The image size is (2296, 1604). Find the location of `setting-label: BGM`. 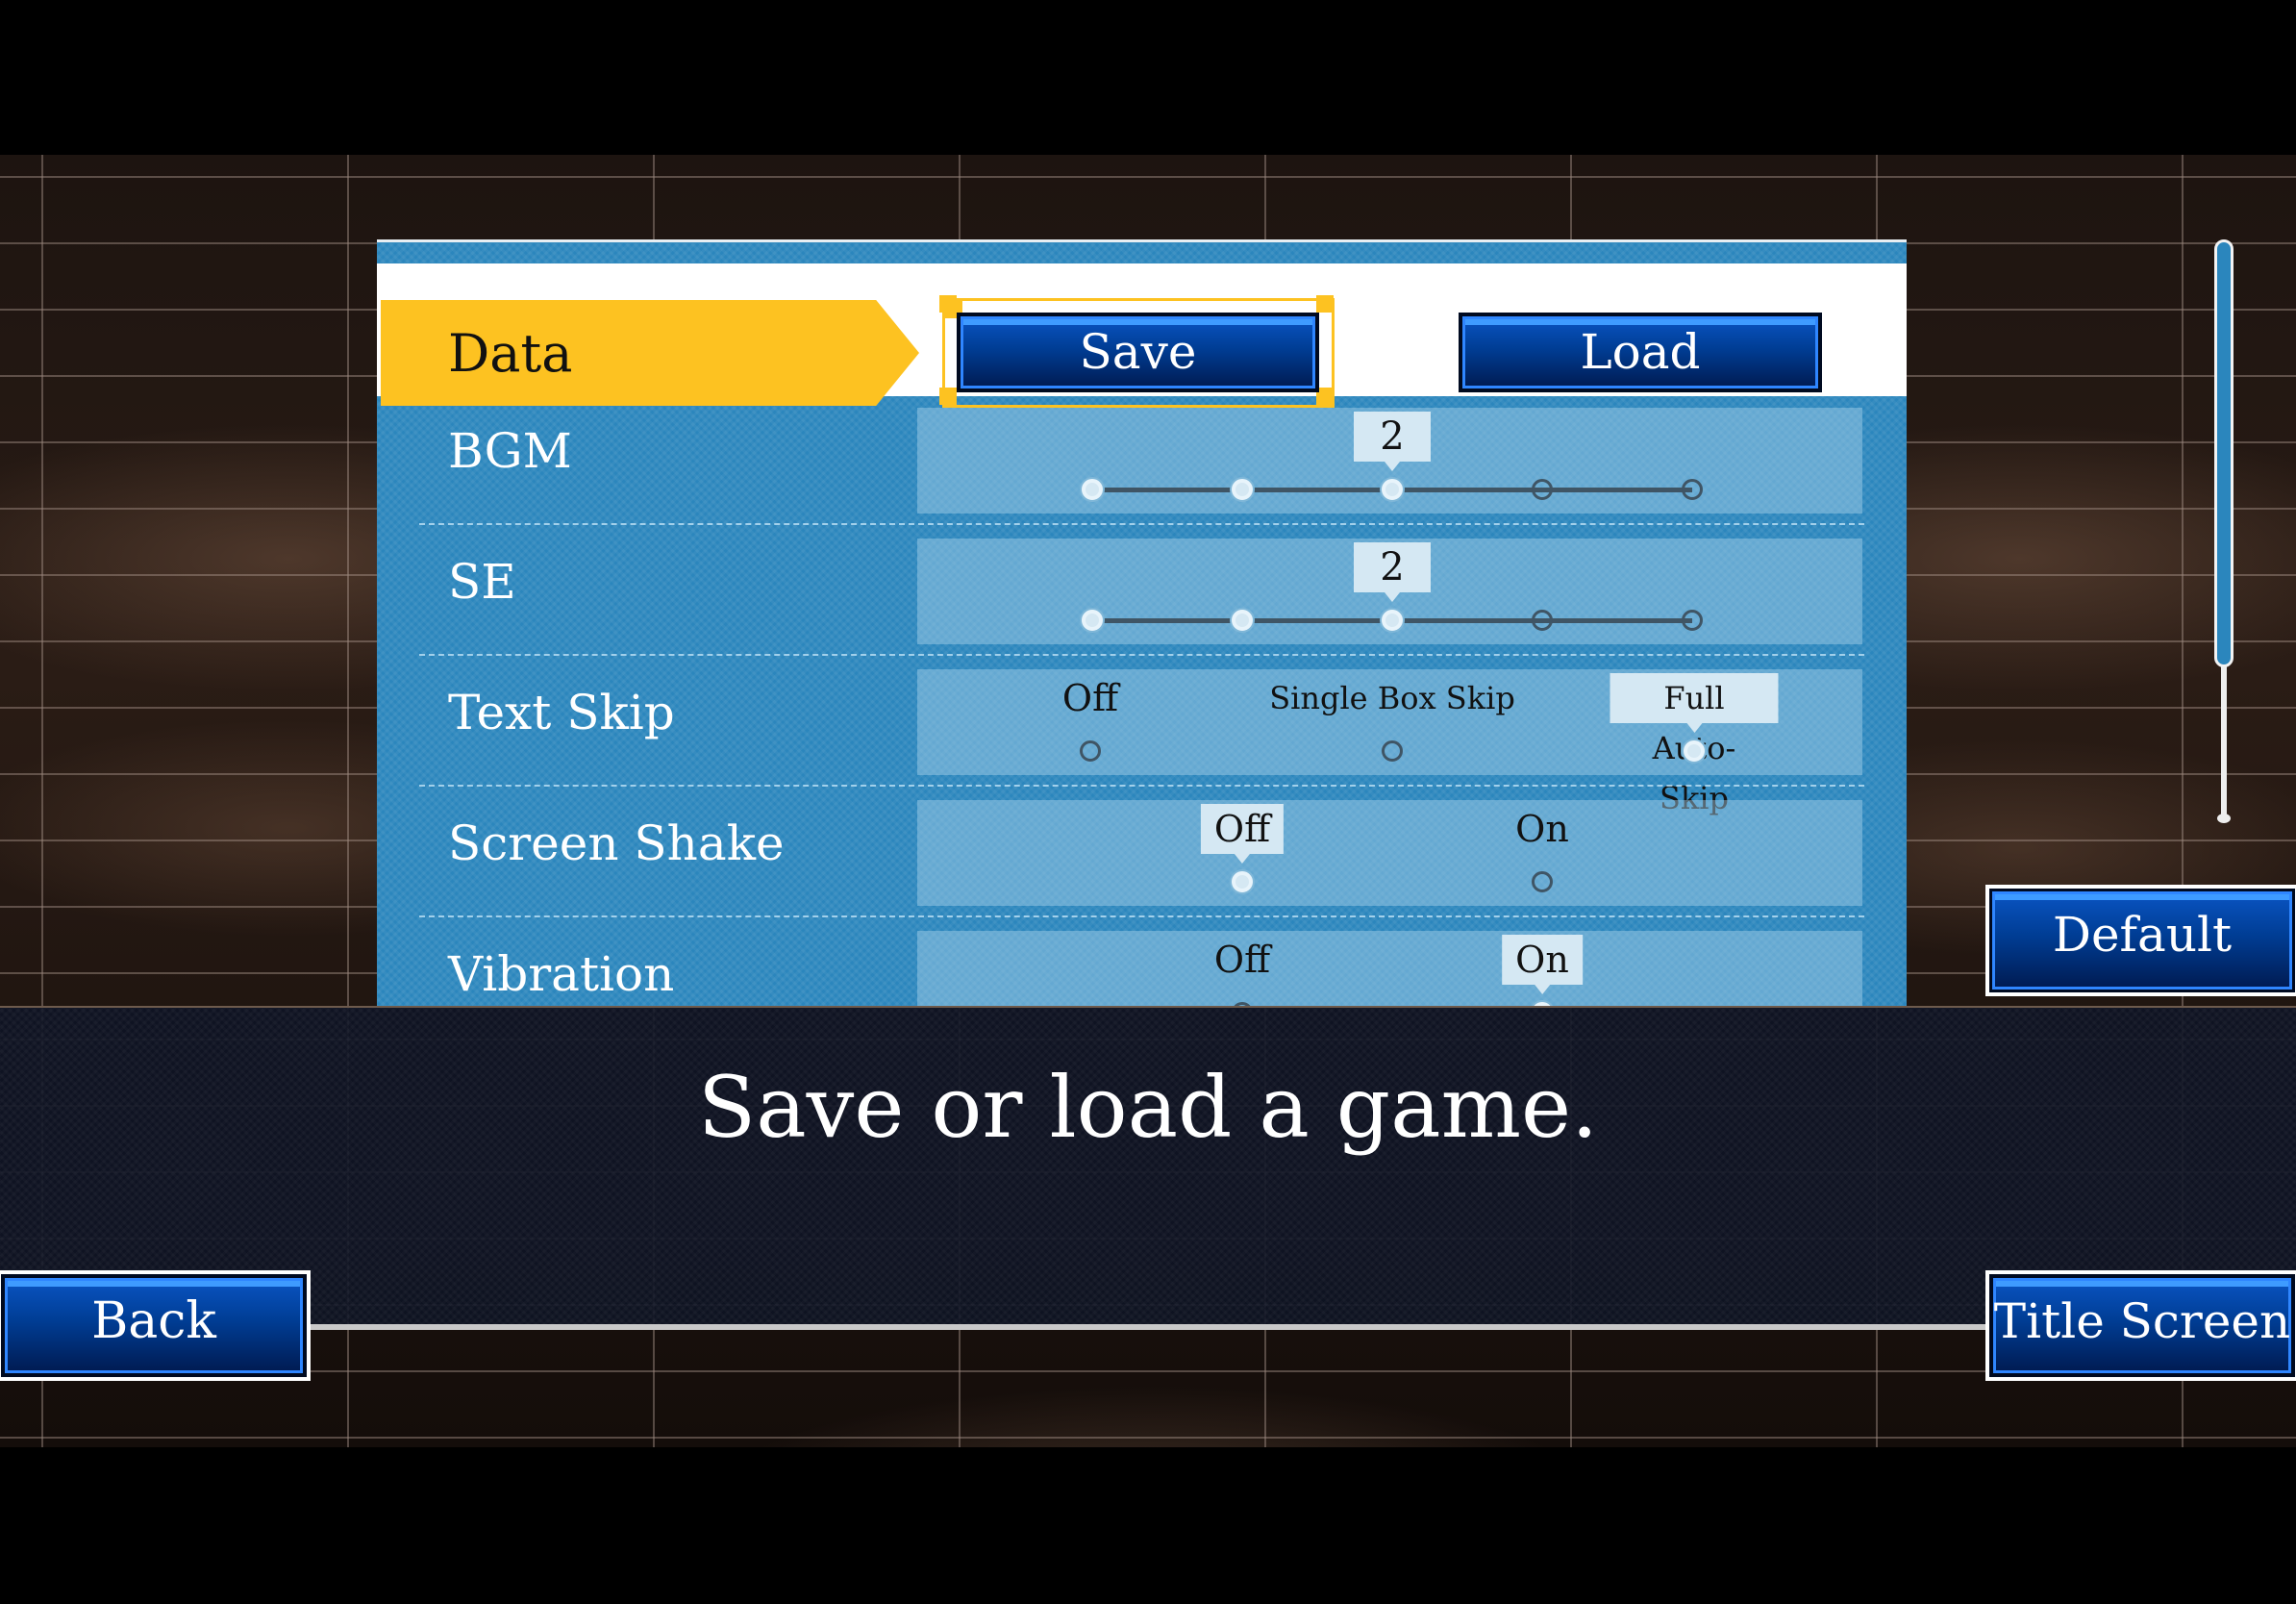

setting-label: BGM is located at coordinates (510, 451).